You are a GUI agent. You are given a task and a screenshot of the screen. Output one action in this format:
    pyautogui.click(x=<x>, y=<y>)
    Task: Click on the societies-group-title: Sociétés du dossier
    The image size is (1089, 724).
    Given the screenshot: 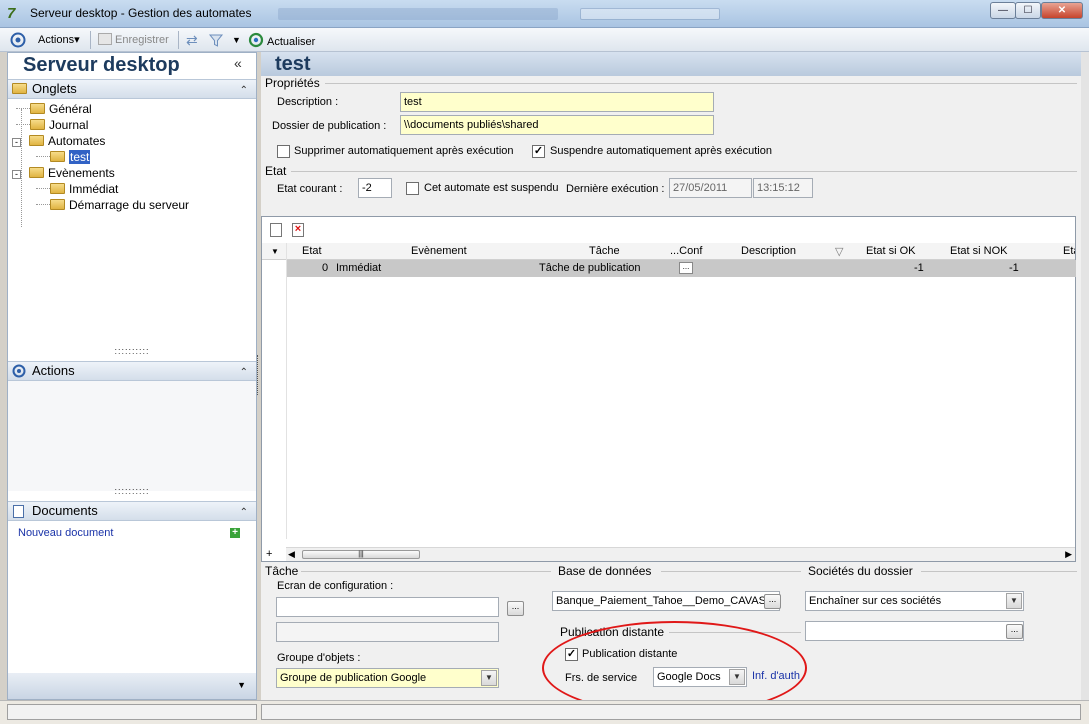 What is the action you would take?
    pyautogui.click(x=860, y=571)
    